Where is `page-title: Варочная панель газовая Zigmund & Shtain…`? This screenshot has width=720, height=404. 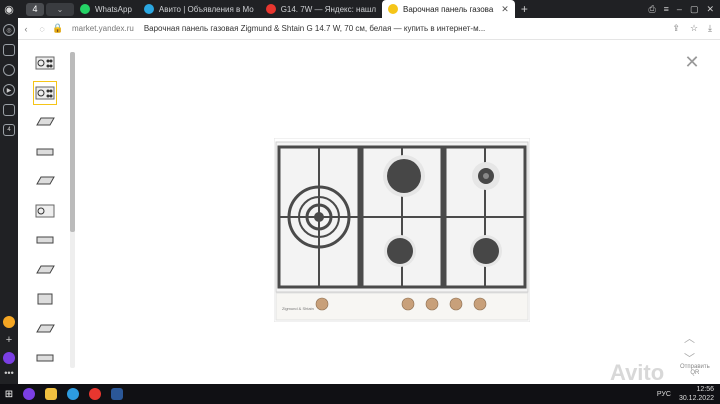 page-title: Варочная панель газовая Zigmund & Shtain… is located at coordinates (314, 28).